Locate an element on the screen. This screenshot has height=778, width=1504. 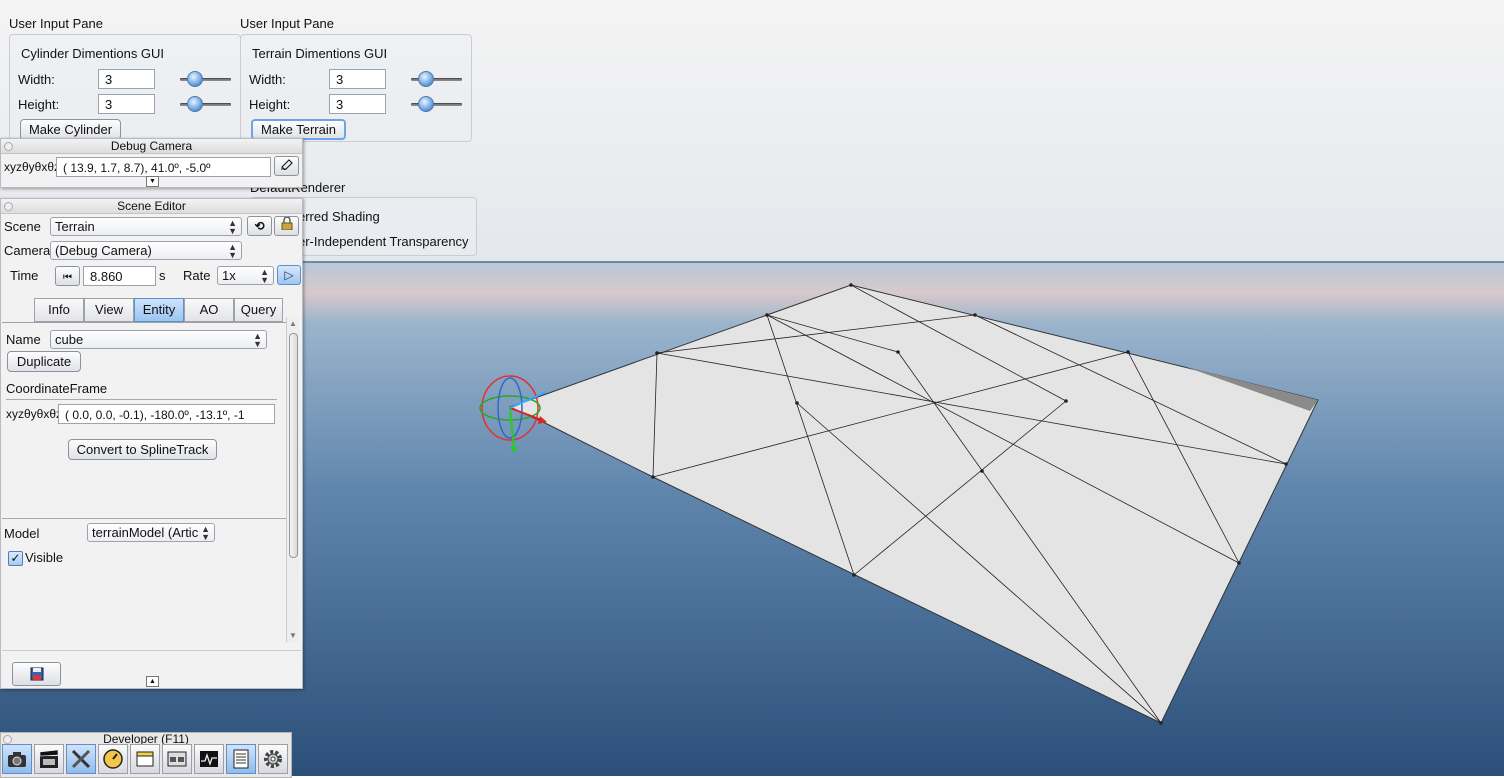
visible-checkbox: ✓ is located at coordinates (15, 558).